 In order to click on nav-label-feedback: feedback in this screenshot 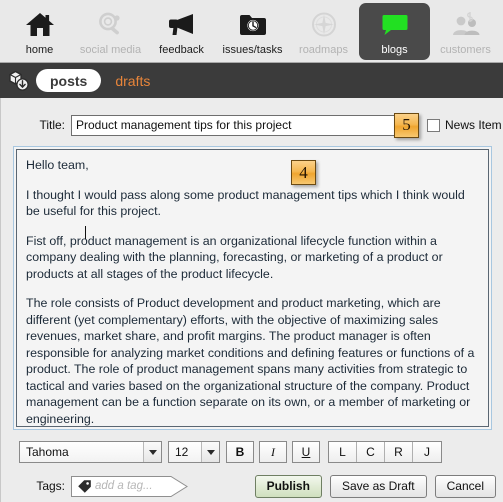, I will do `click(181, 50)`.